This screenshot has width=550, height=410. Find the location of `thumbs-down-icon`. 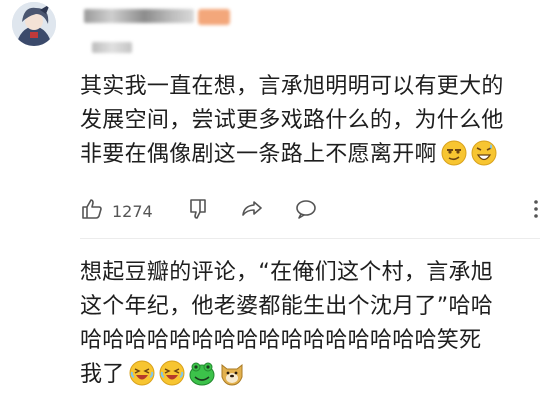

thumbs-down-icon is located at coordinates (198, 211).